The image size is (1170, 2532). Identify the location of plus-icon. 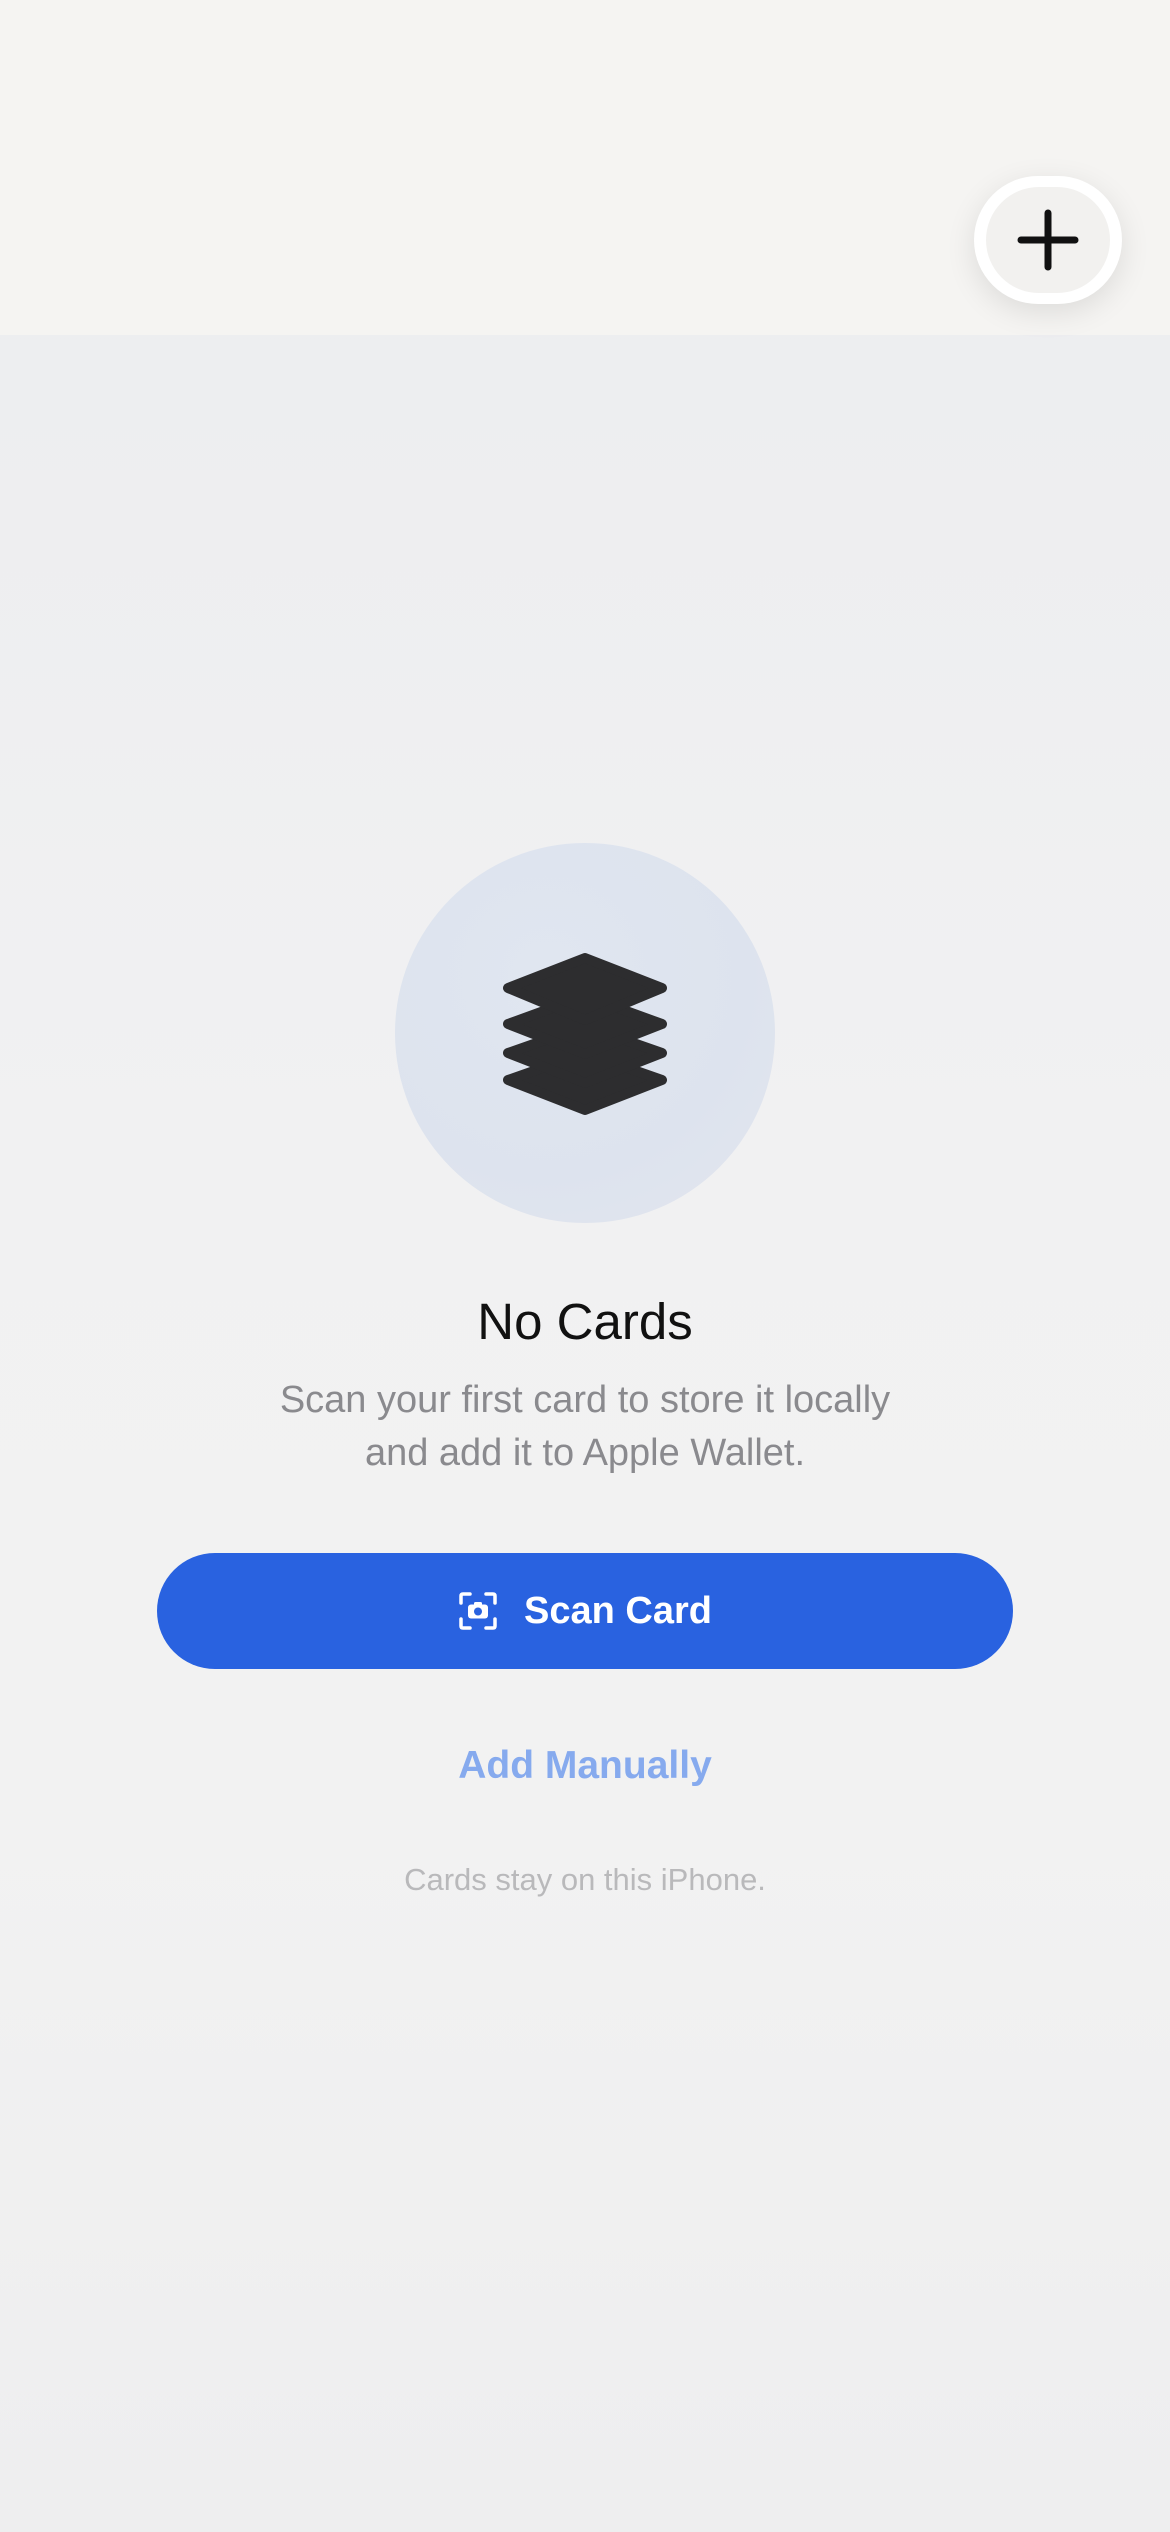
(1048, 240).